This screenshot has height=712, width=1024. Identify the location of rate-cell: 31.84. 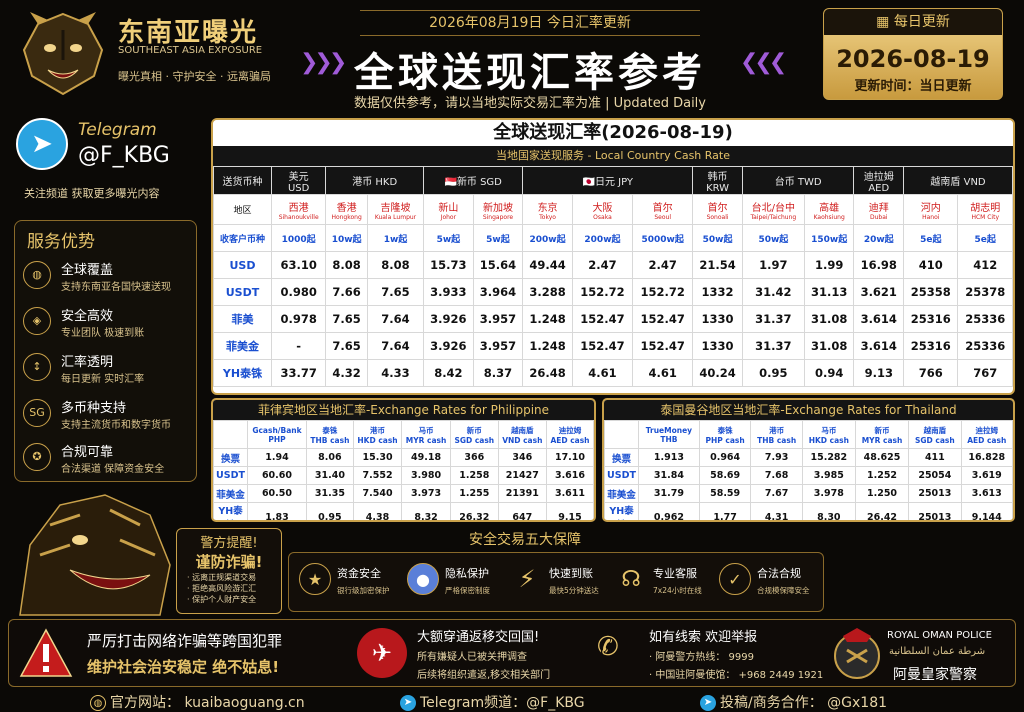
(669, 475).